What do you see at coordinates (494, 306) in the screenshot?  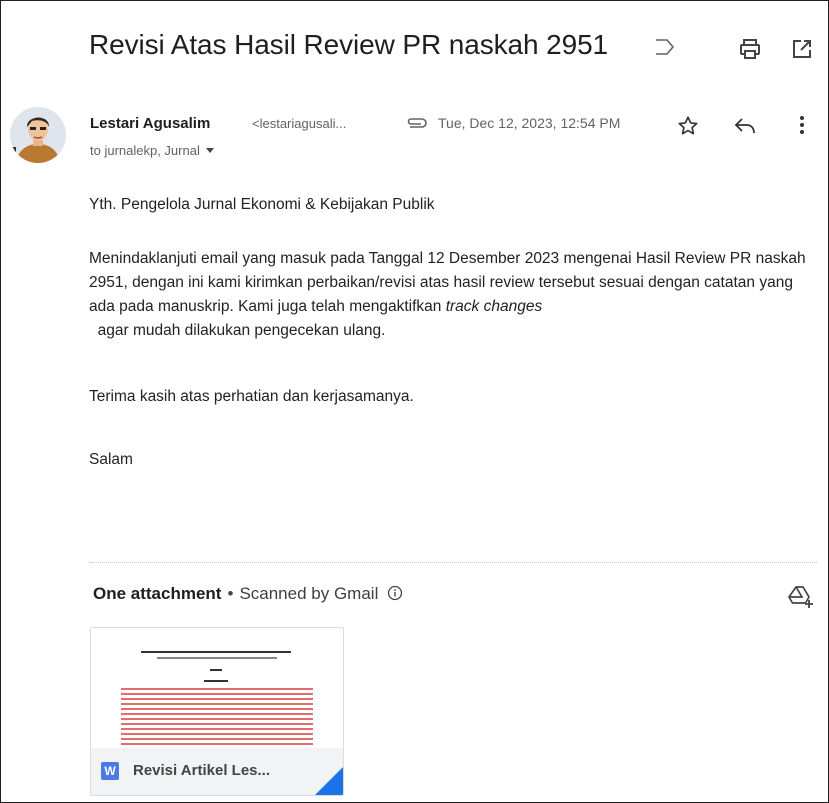 I see `paragraph-italic-text: track changes` at bounding box center [494, 306].